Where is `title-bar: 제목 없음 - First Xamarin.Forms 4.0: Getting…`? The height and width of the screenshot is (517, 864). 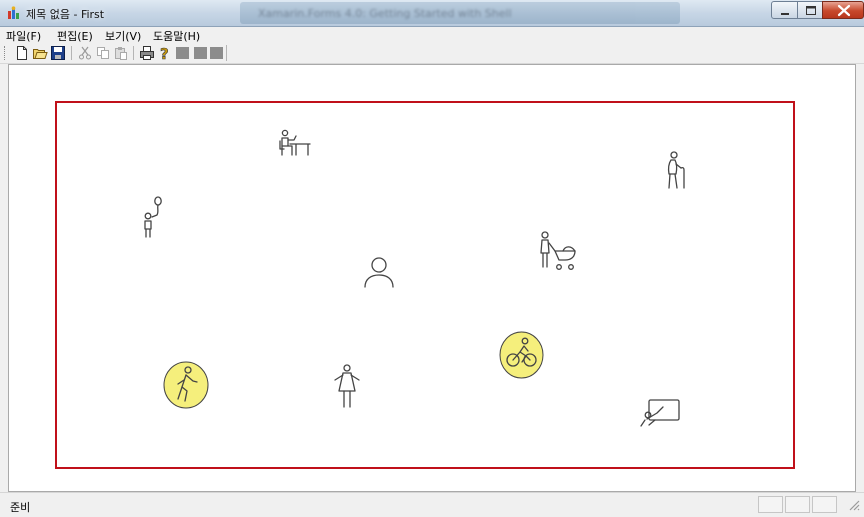 title-bar: 제목 없음 - First Xamarin.Forms 4.0: Getting… is located at coordinates (432, 13).